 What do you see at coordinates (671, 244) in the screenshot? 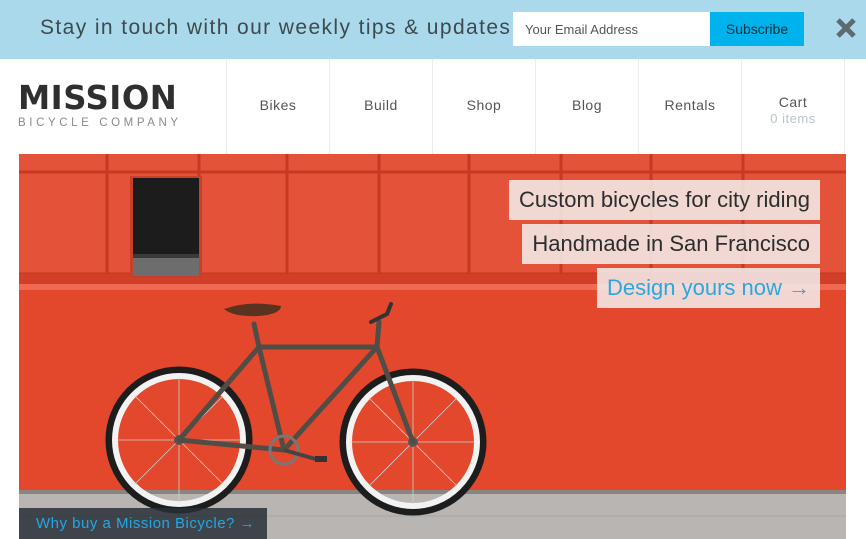
I see `hero-tagline-handmade: Handmade in San Francisco` at bounding box center [671, 244].